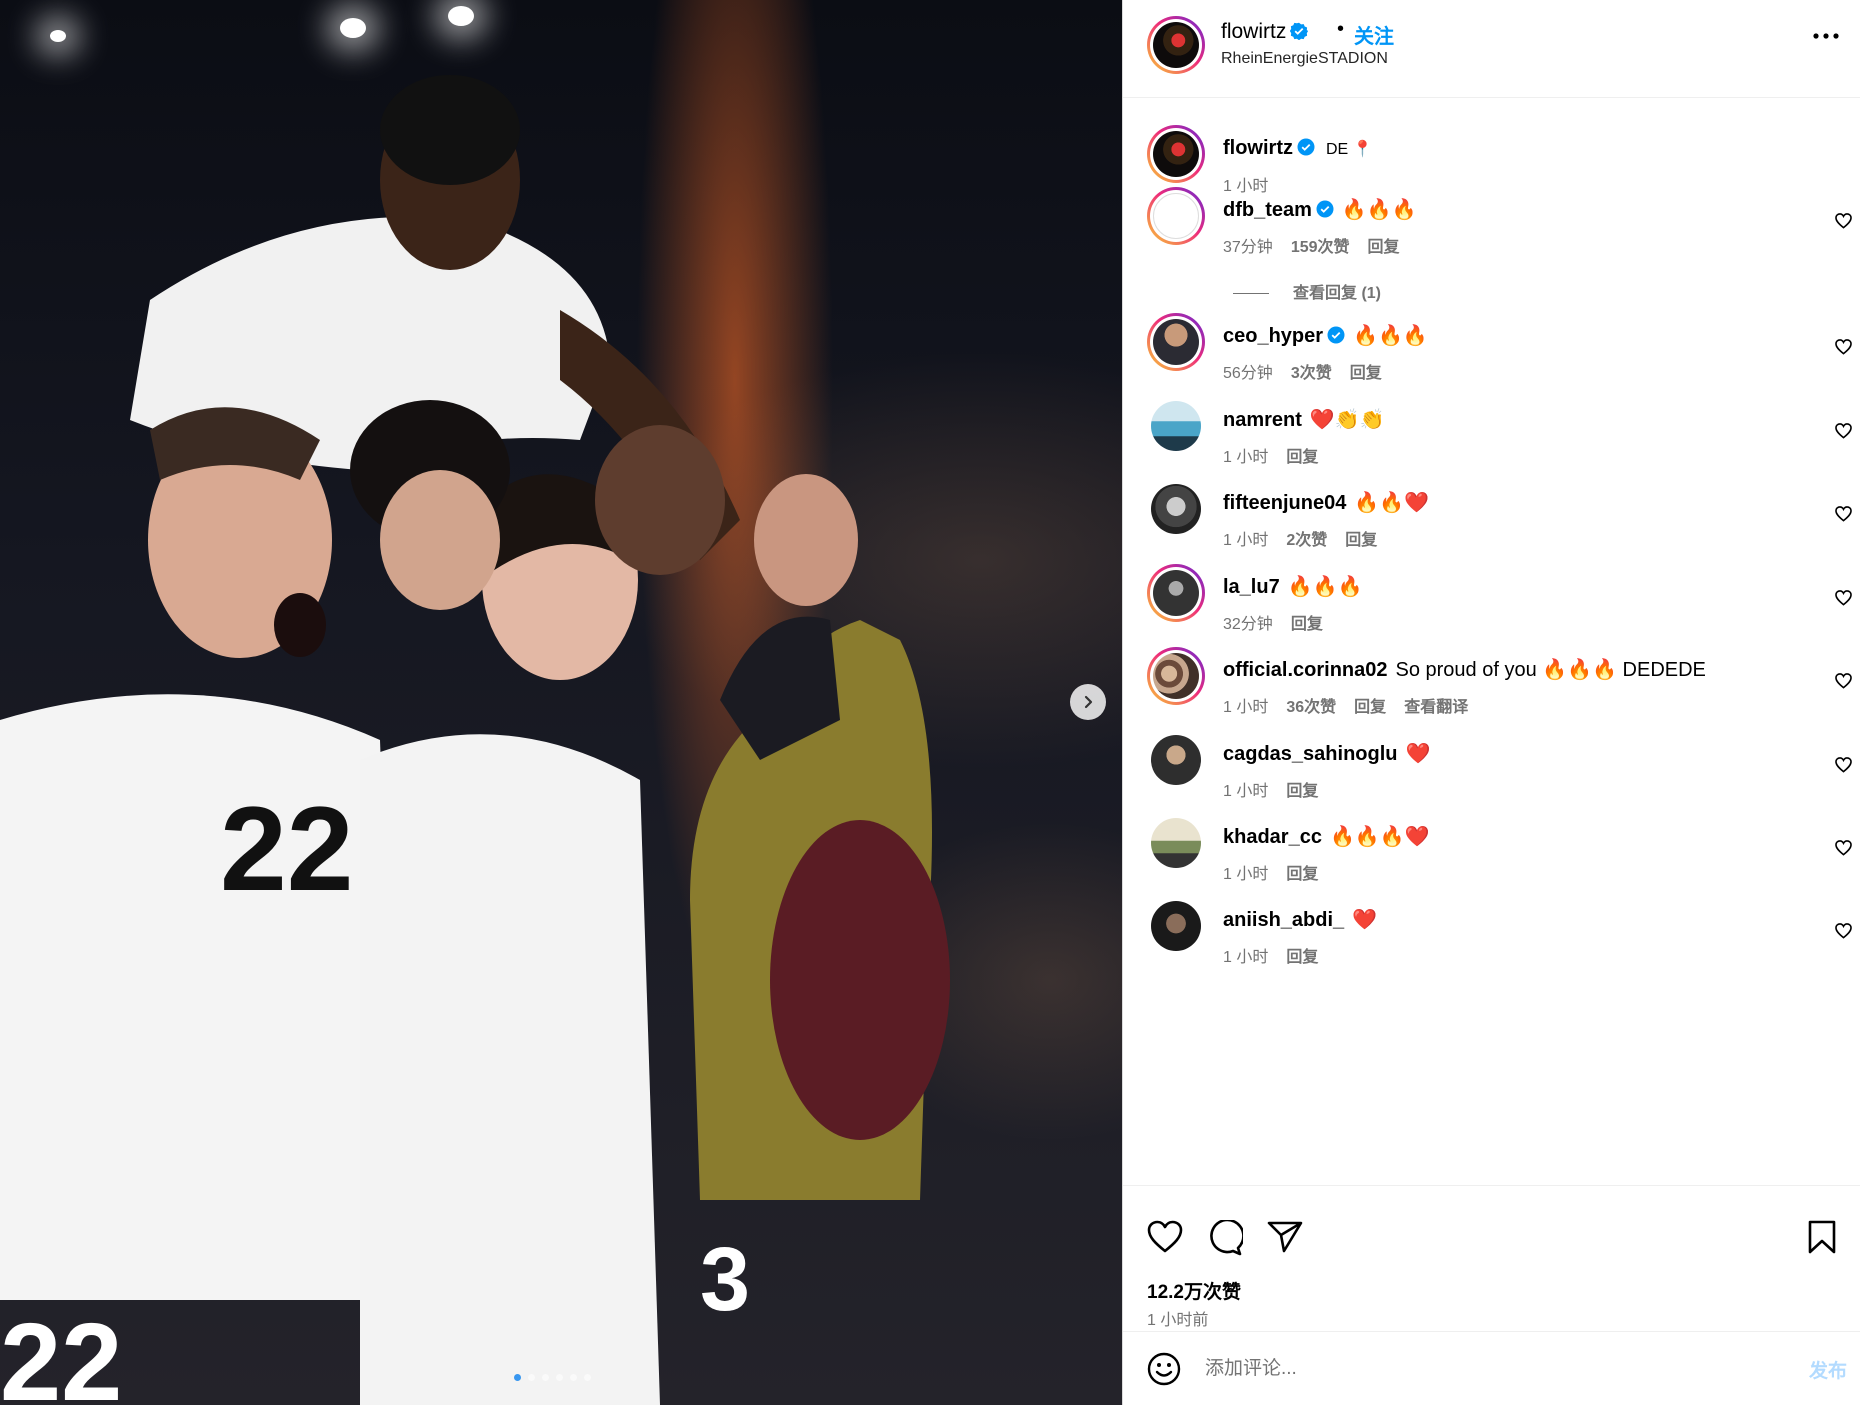 Image resolution: width=1860 pixels, height=1405 pixels. What do you see at coordinates (1176, 154) in the screenshot?
I see `caption-author-avatar` at bounding box center [1176, 154].